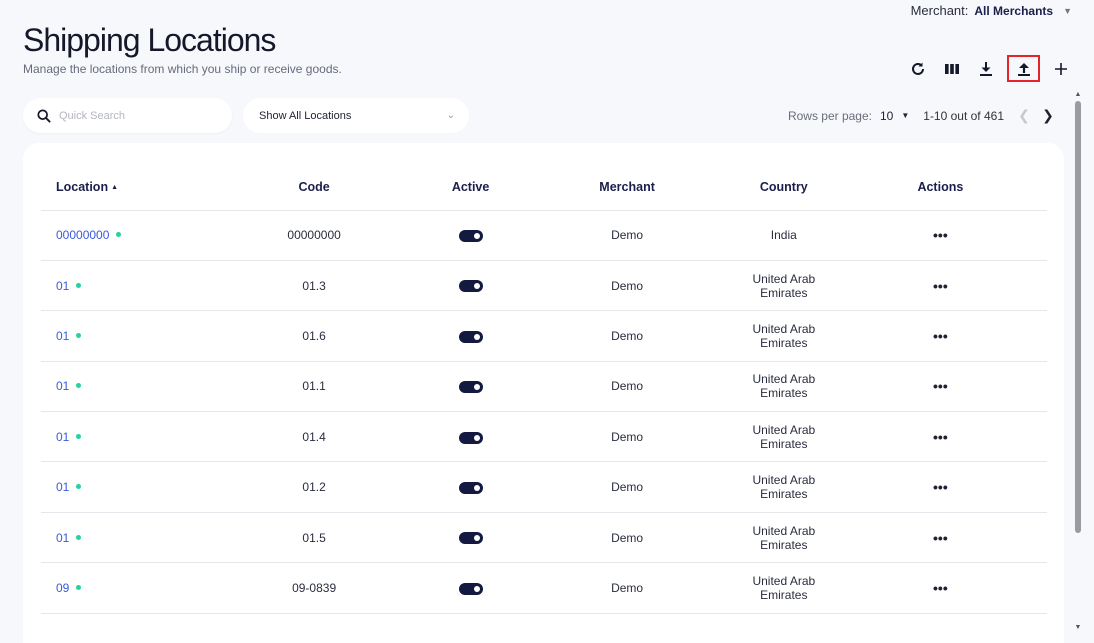 The height and width of the screenshot is (643, 1094). I want to click on scroll-down-arrow-icon: ▼, so click(1078, 627).